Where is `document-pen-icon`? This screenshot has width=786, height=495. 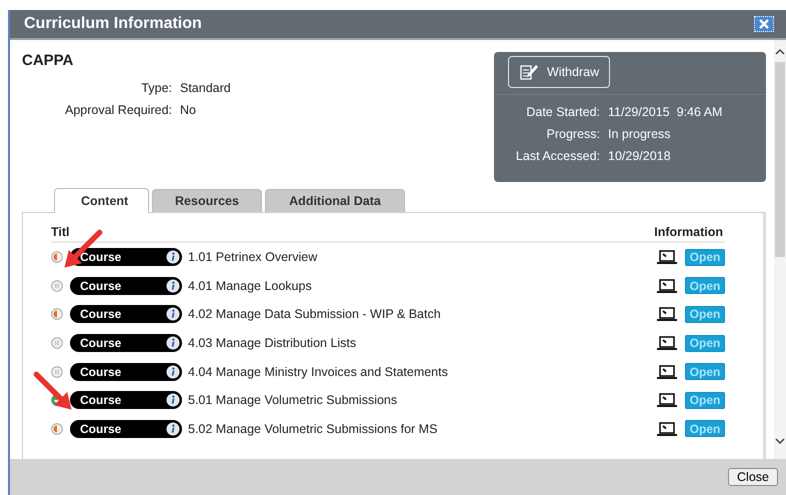 document-pen-icon is located at coordinates (529, 72).